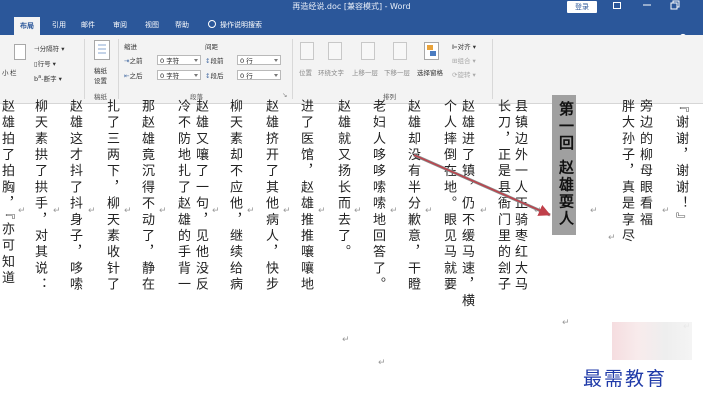 This screenshot has width=703, height=410. Describe the element at coordinates (152, 25) in the screenshot. I see `tab-view: 视图` at that location.